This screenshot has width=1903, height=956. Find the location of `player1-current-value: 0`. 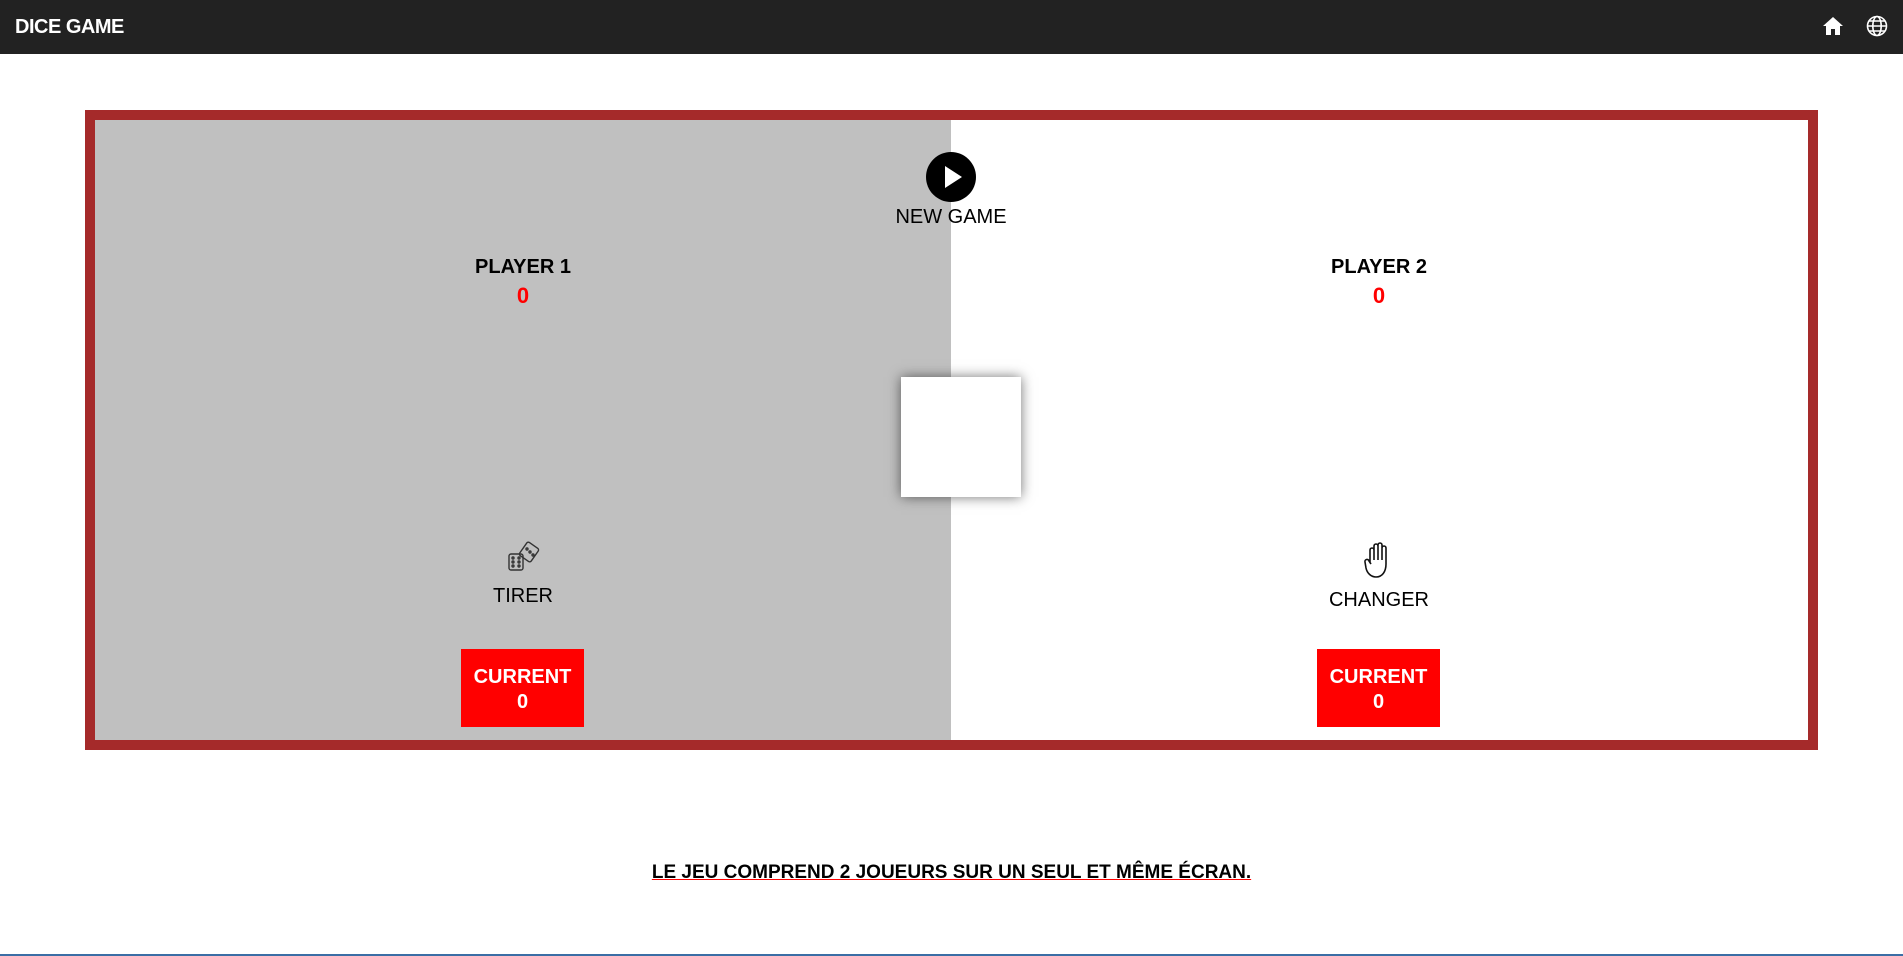

player1-current-value: 0 is located at coordinates (522, 702).